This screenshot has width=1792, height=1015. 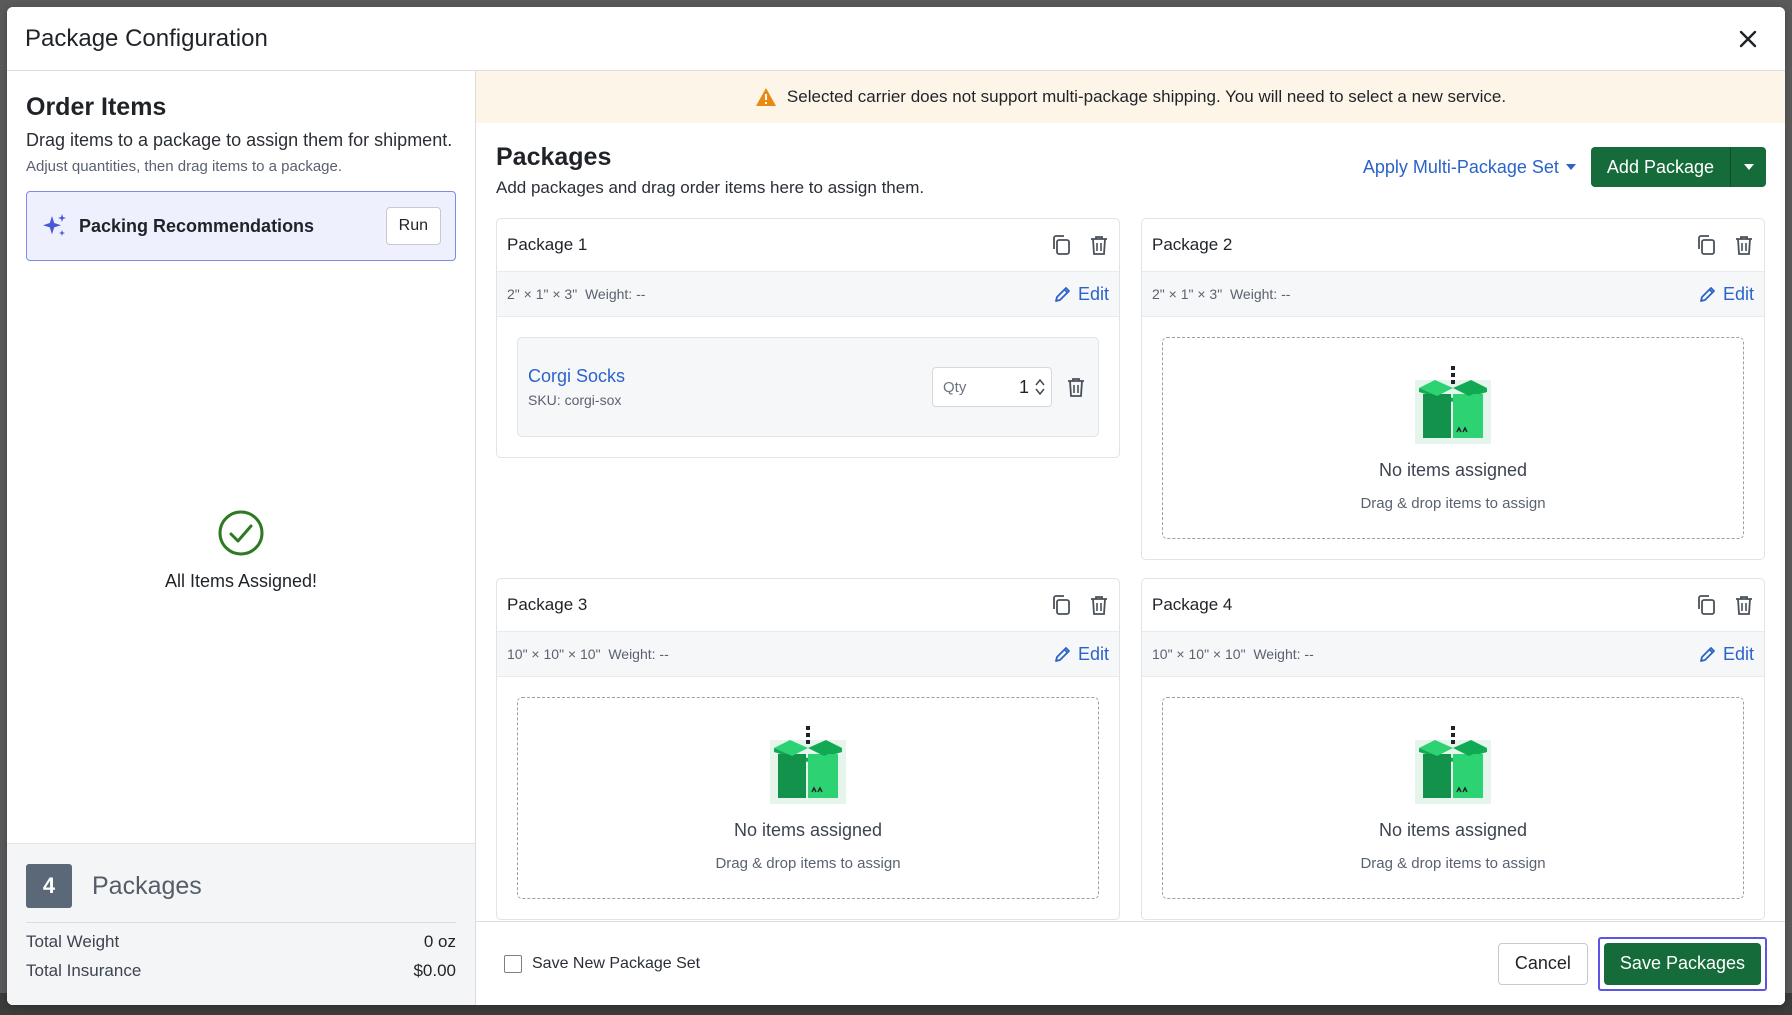 What do you see at coordinates (955, 387) in the screenshot?
I see `qty-label: Qty` at bounding box center [955, 387].